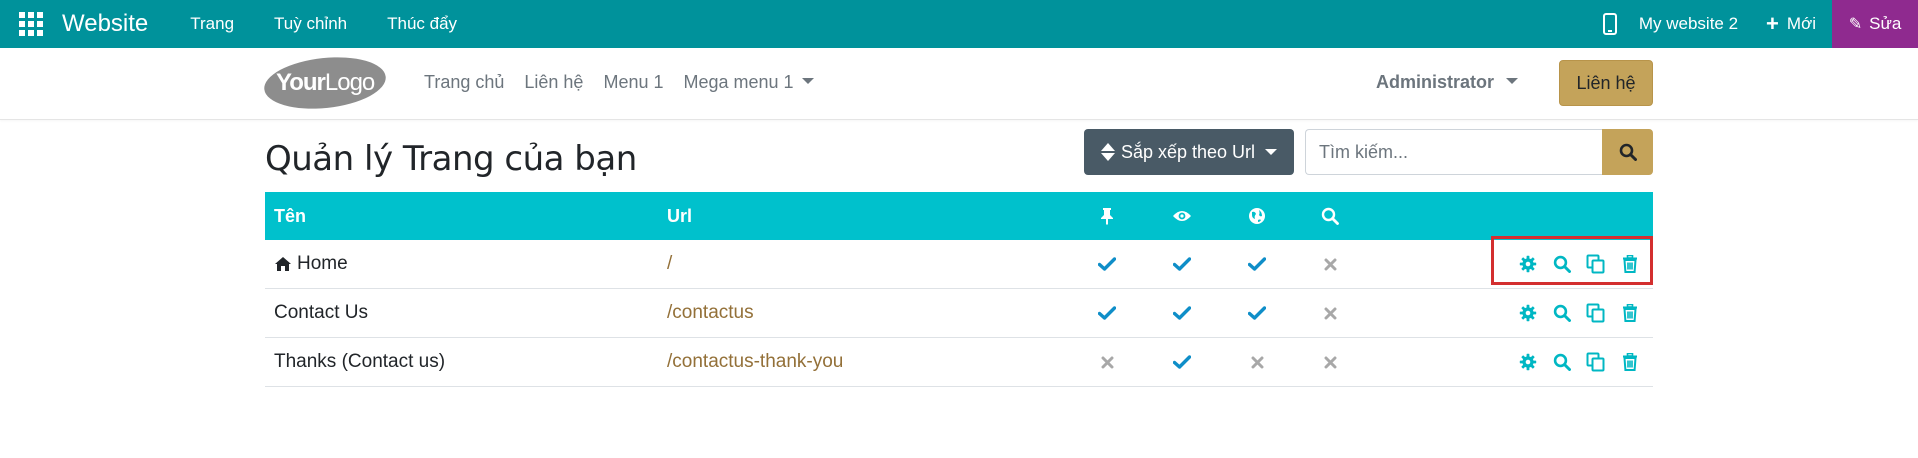 This screenshot has width=1918, height=458. What do you see at coordinates (959, 216) in the screenshot?
I see `table-header: Tên Url` at bounding box center [959, 216].